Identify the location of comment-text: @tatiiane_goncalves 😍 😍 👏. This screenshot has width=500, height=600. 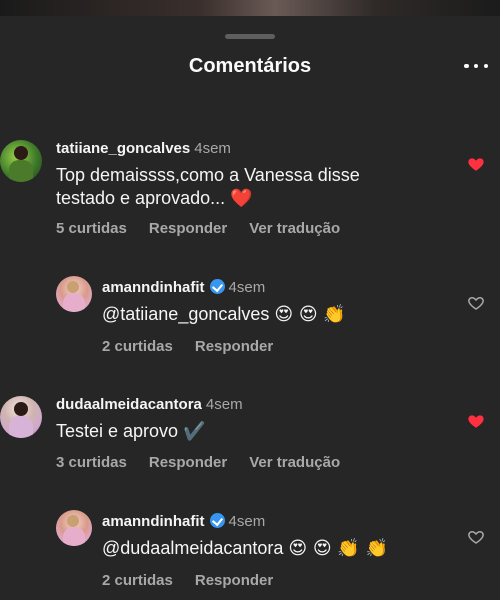
(224, 314).